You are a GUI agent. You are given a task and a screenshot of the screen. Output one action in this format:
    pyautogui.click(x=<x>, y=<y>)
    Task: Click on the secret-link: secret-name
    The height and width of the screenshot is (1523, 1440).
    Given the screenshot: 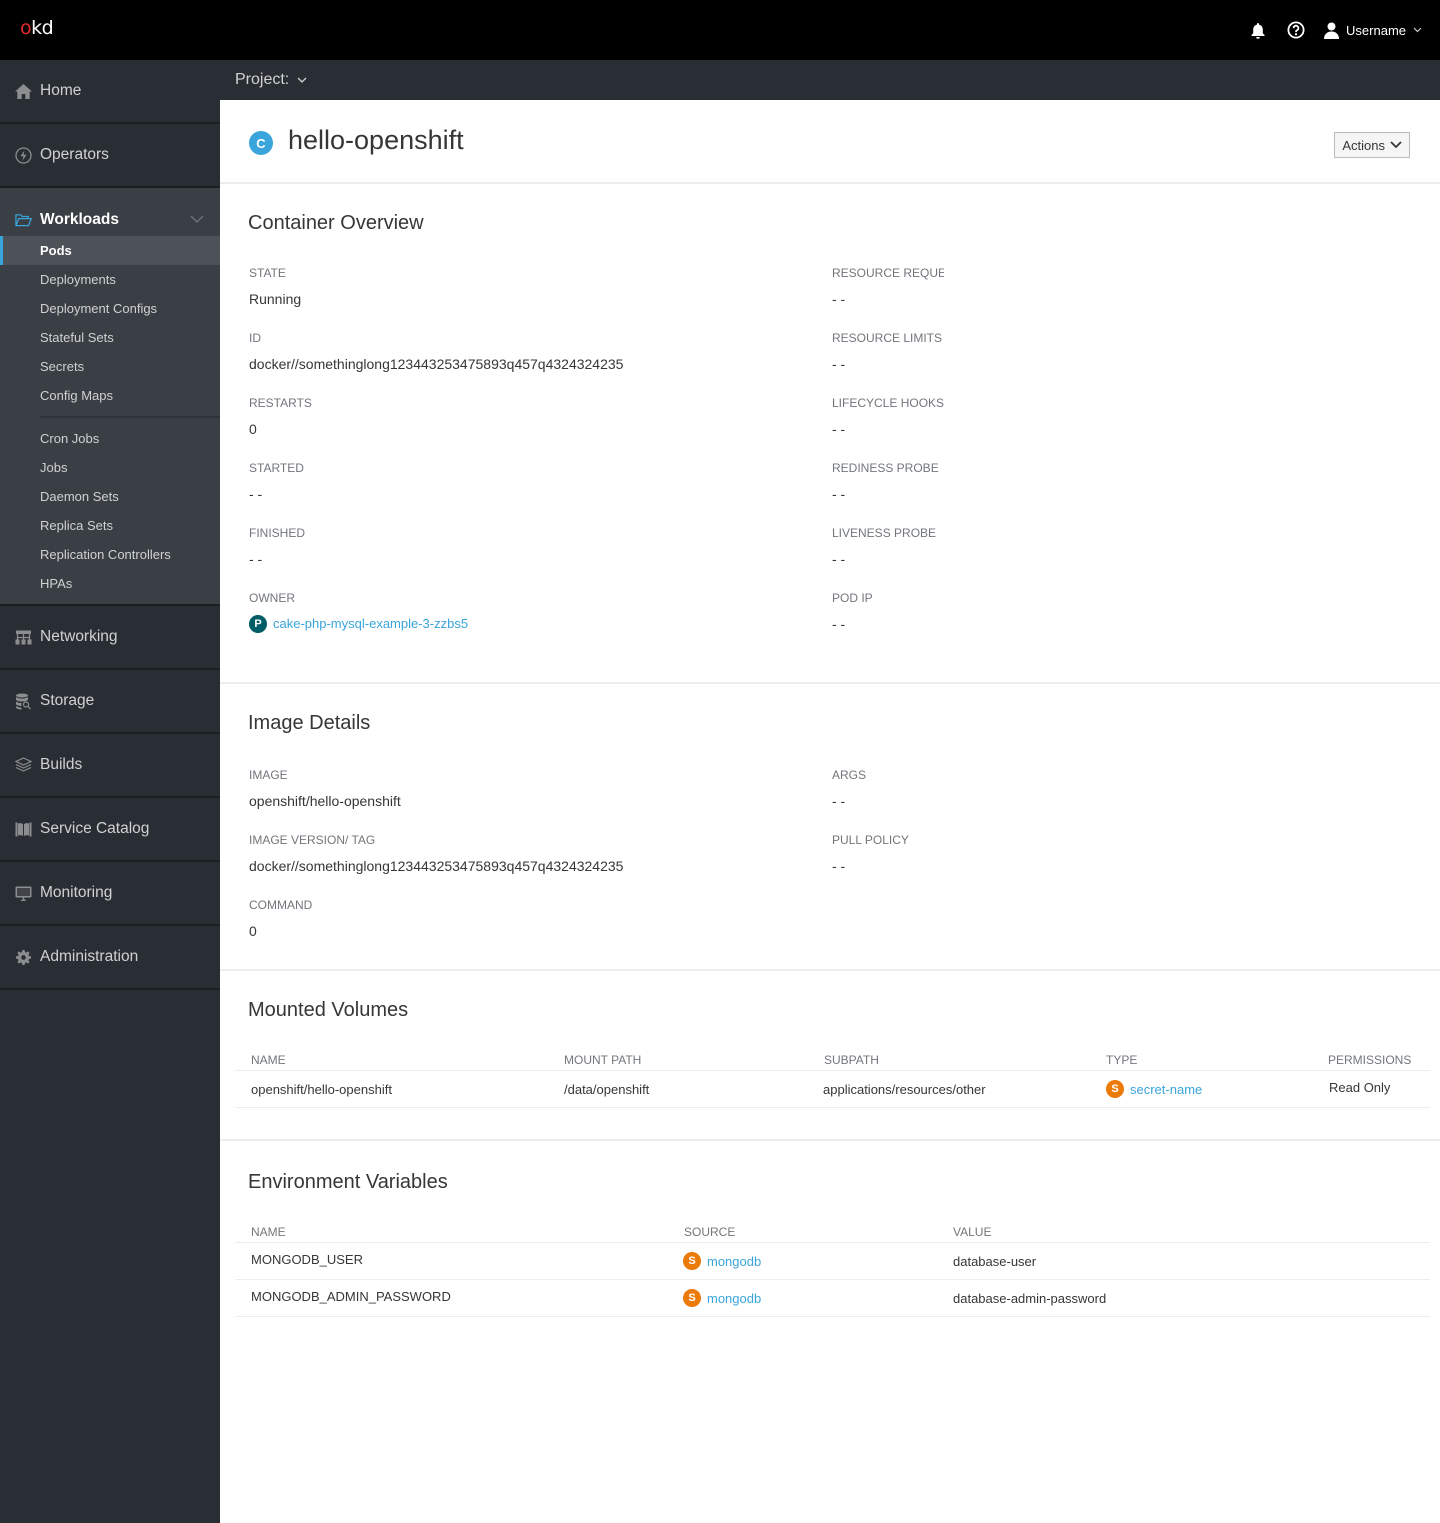 What is the action you would take?
    pyautogui.click(x=1166, y=1089)
    